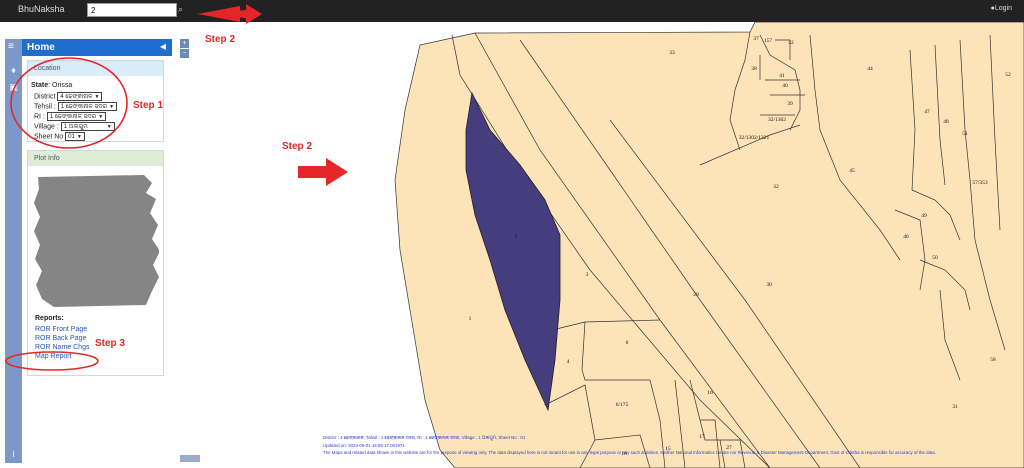 The width and height of the screenshot is (1024, 468). What do you see at coordinates (220, 39) in the screenshot?
I see `step2-top-label: Step 2` at bounding box center [220, 39].